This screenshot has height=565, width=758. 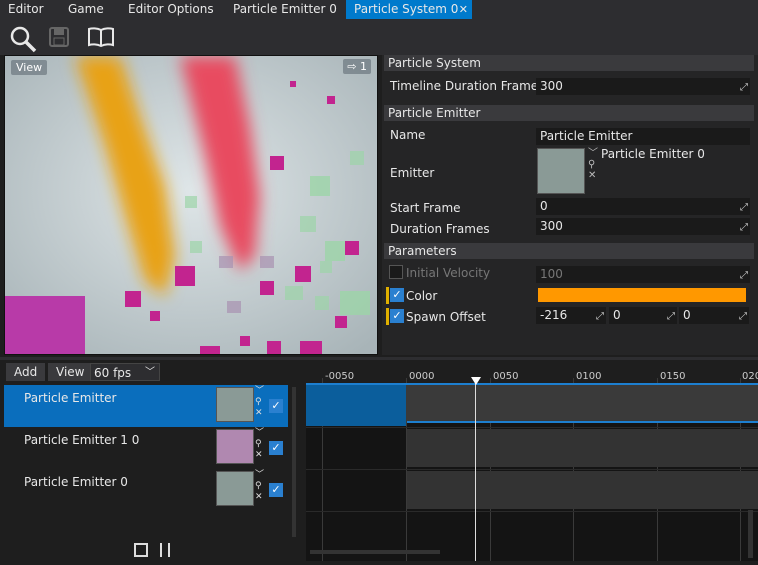 What do you see at coordinates (673, 376) in the screenshot?
I see `tick-label: 0150` at bounding box center [673, 376].